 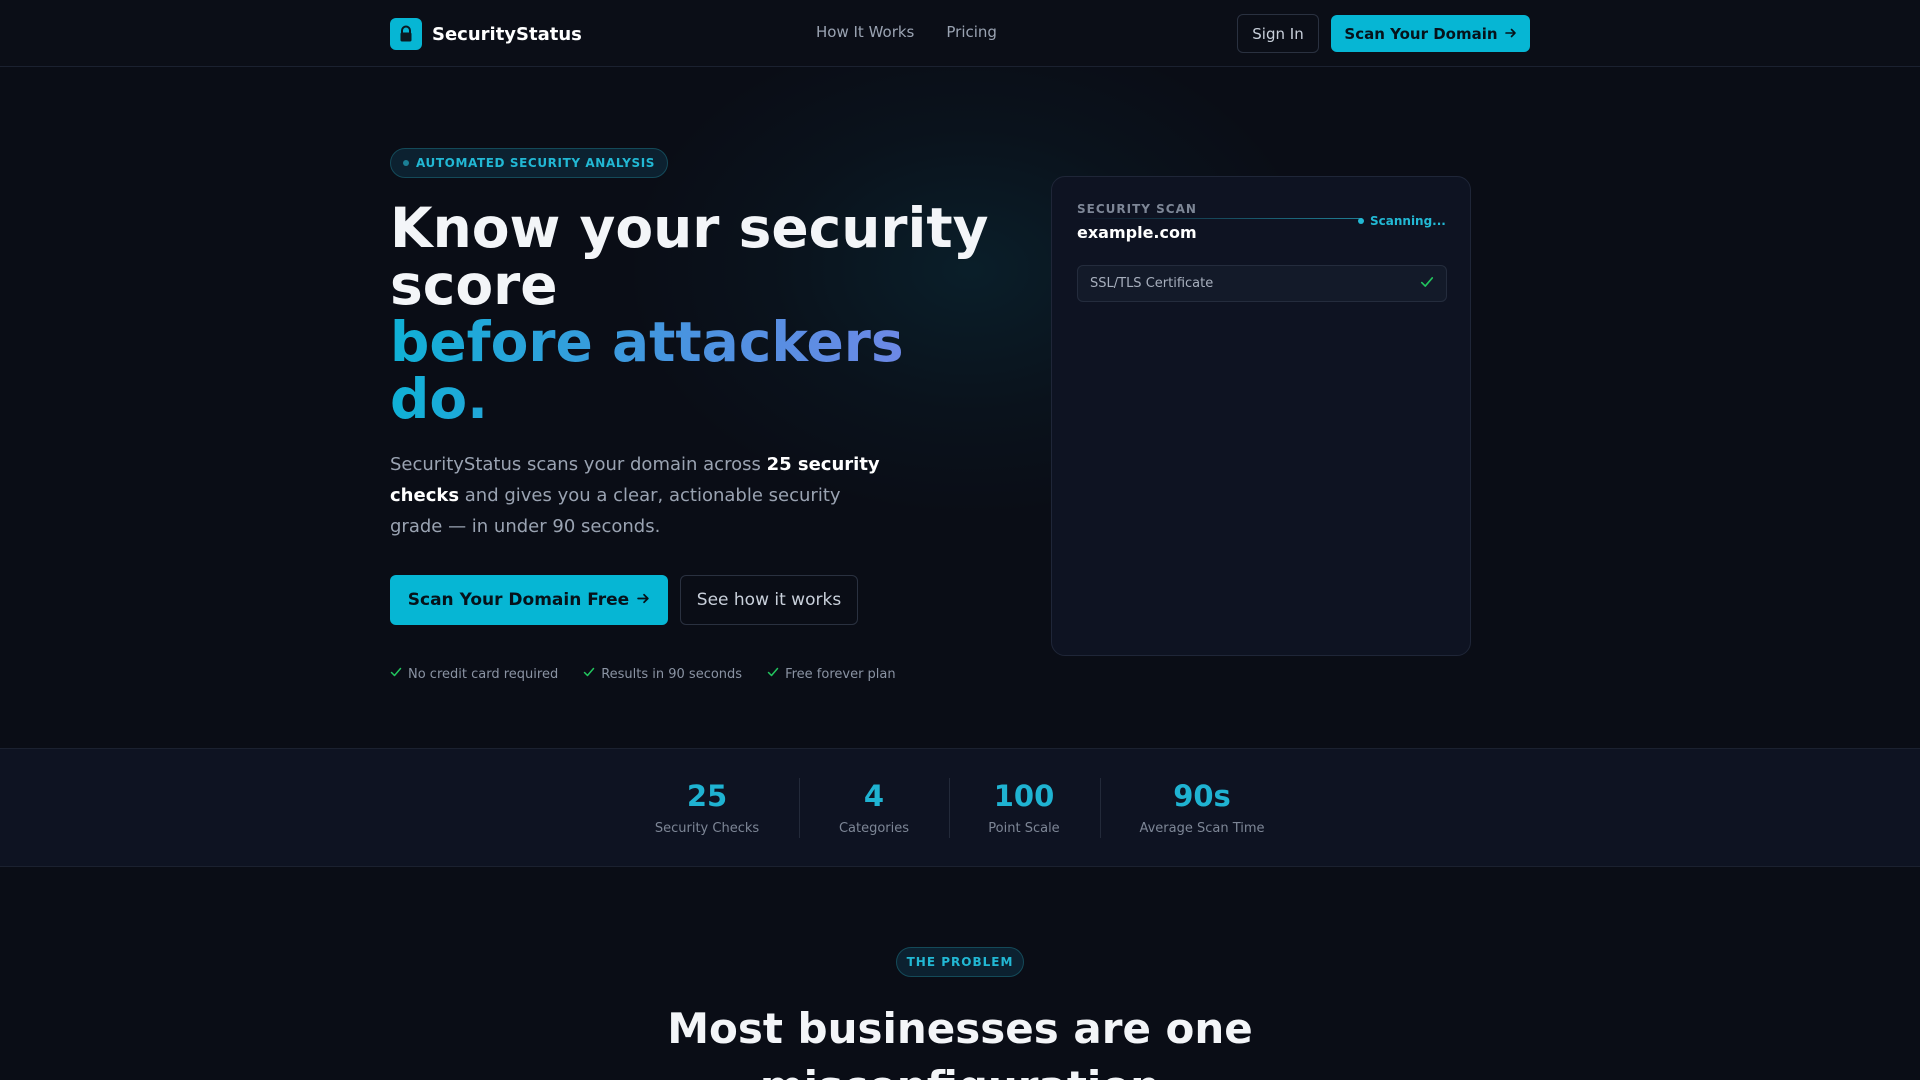 I want to click on nav-links: How It Works Pricing, so click(x=906, y=32).